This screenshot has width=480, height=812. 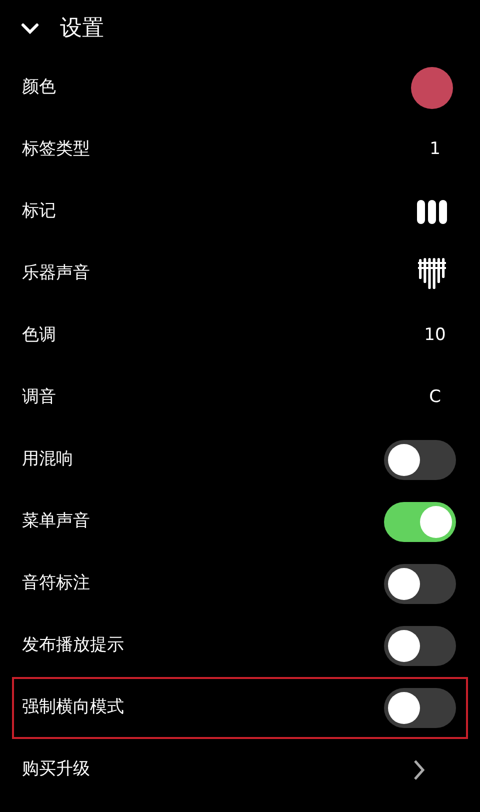 I want to click on color-swatch, so click(x=432, y=88).